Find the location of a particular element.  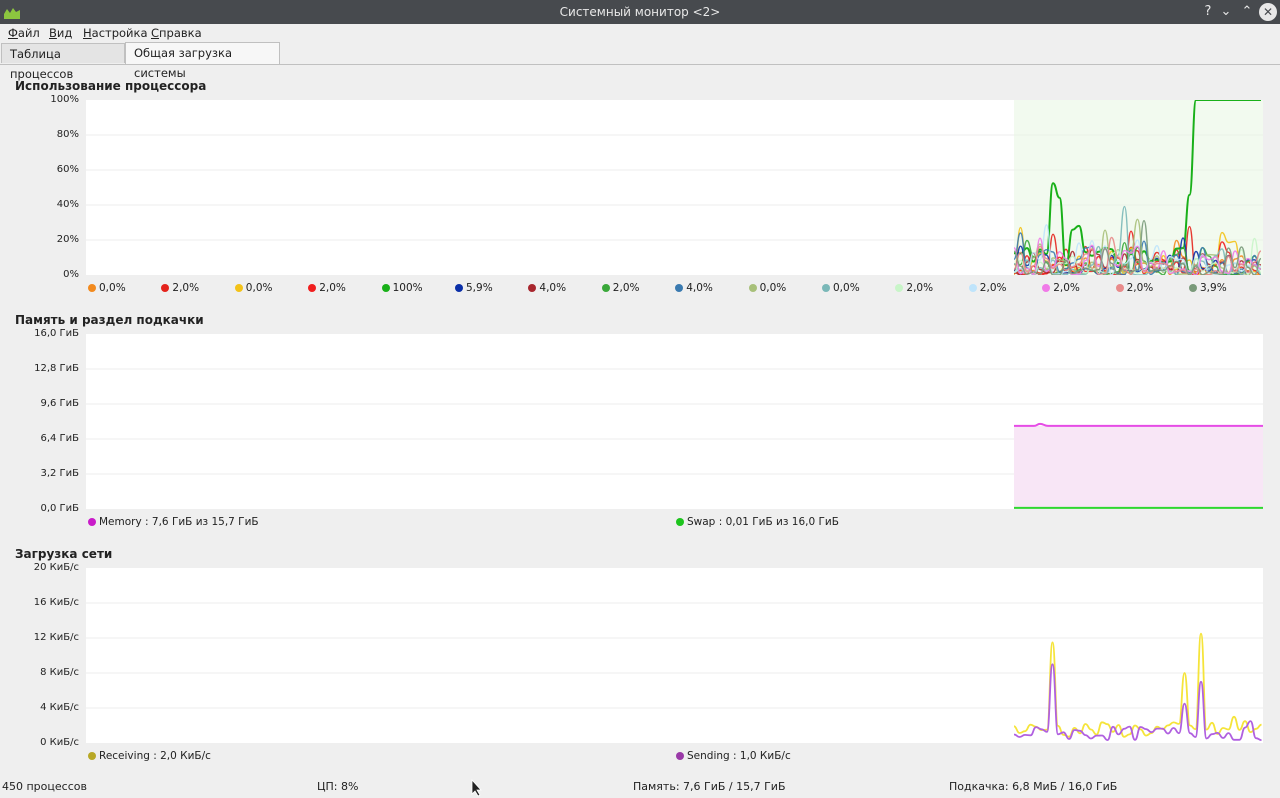

cpu-legend-item: 100% is located at coordinates (402, 288).